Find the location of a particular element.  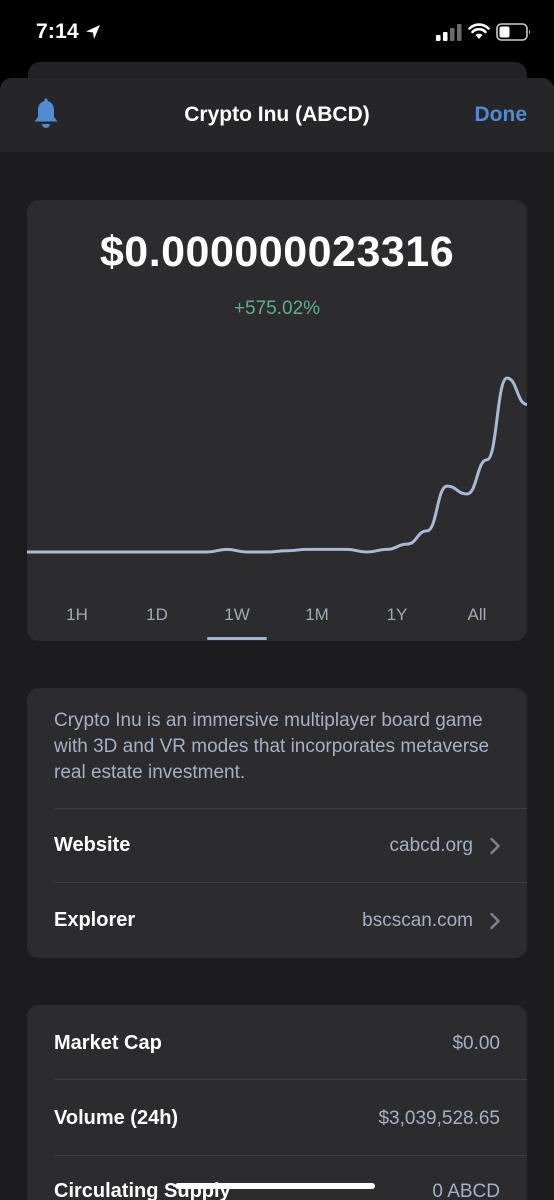

volume-label: Volume (24h) is located at coordinates (116, 1118).